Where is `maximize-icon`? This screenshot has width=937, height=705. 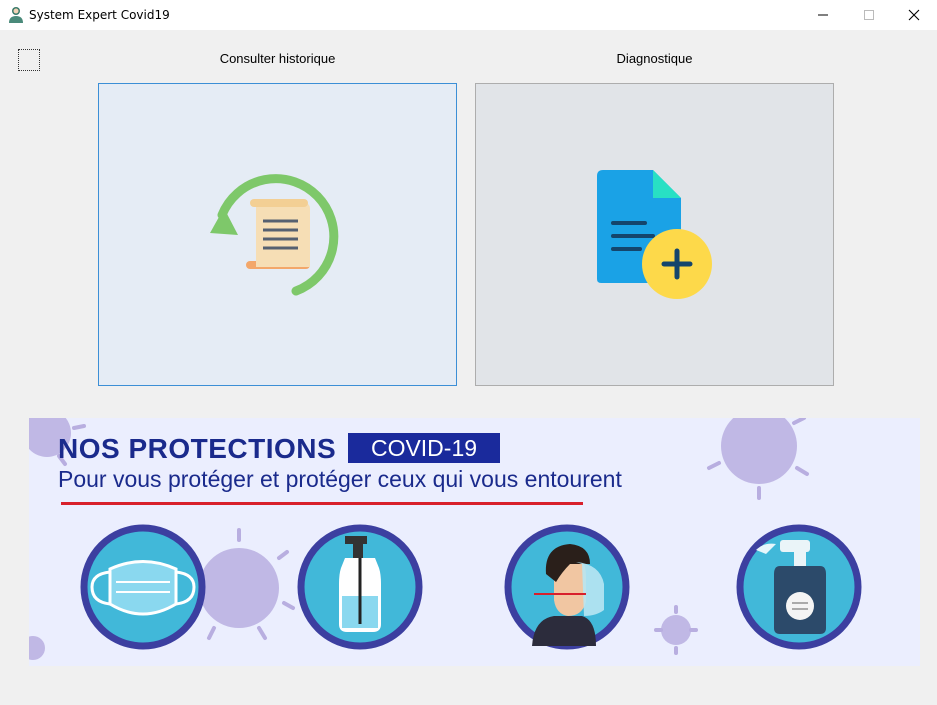 maximize-icon is located at coordinates (869, 15).